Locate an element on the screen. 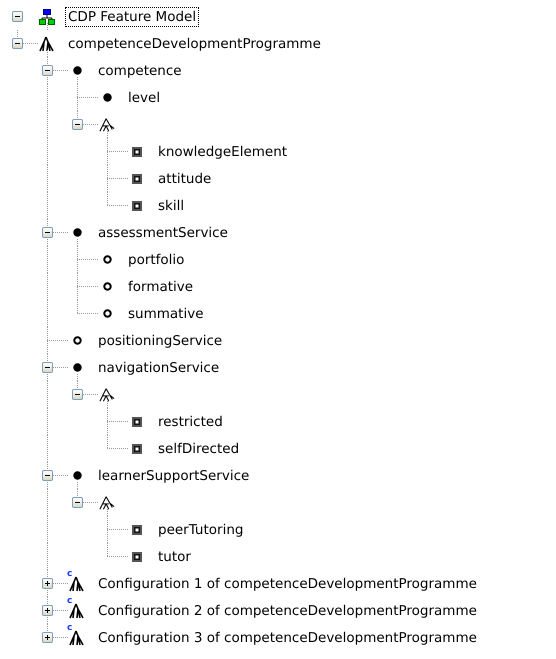 The height and width of the screenshot is (659, 556). tree-item: restricted is located at coordinates (190, 422).